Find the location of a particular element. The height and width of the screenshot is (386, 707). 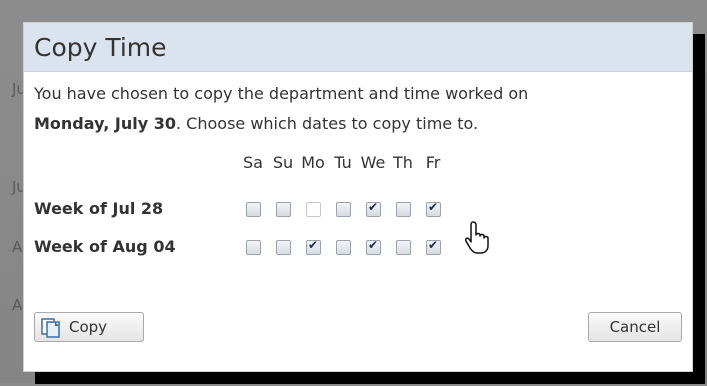

dialog-title: Copy Time is located at coordinates (100, 47).